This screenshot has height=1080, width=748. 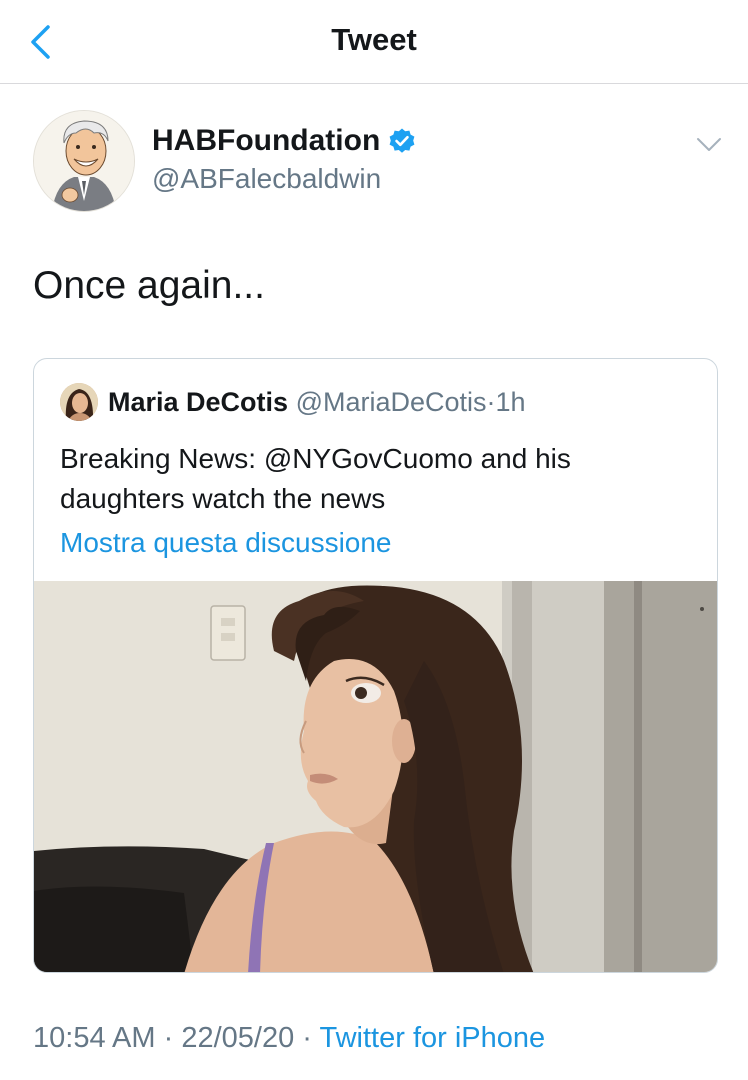 I want to click on caricature-avatar-image, so click(x=84, y=161).